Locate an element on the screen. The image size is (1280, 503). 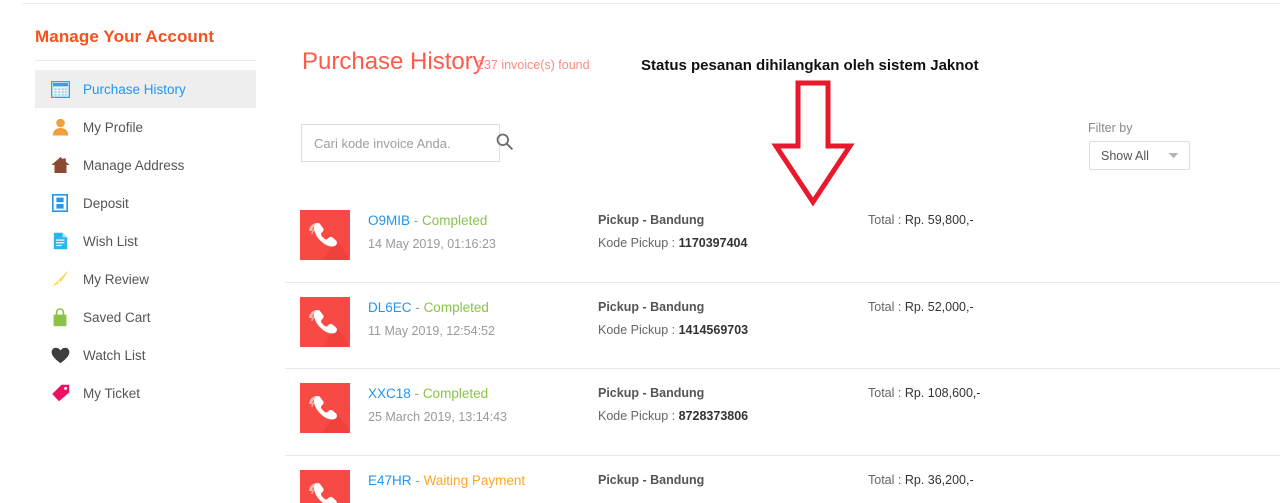
invoice-code: O9MIB is located at coordinates (389, 220).